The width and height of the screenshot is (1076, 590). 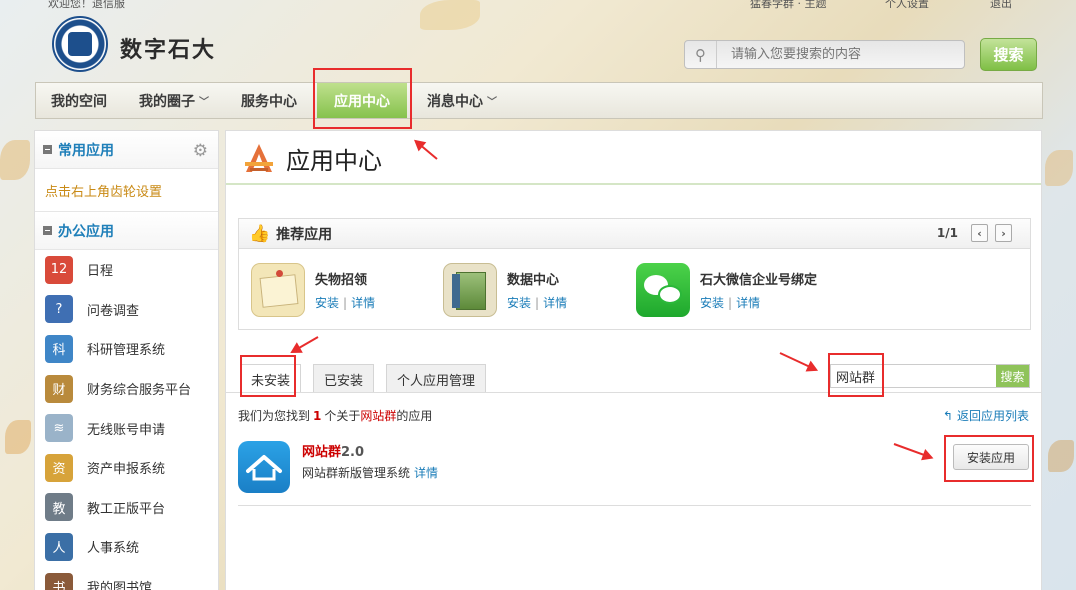 What do you see at coordinates (455, 101) in the screenshot?
I see `nav-label: 消息中心` at bounding box center [455, 101].